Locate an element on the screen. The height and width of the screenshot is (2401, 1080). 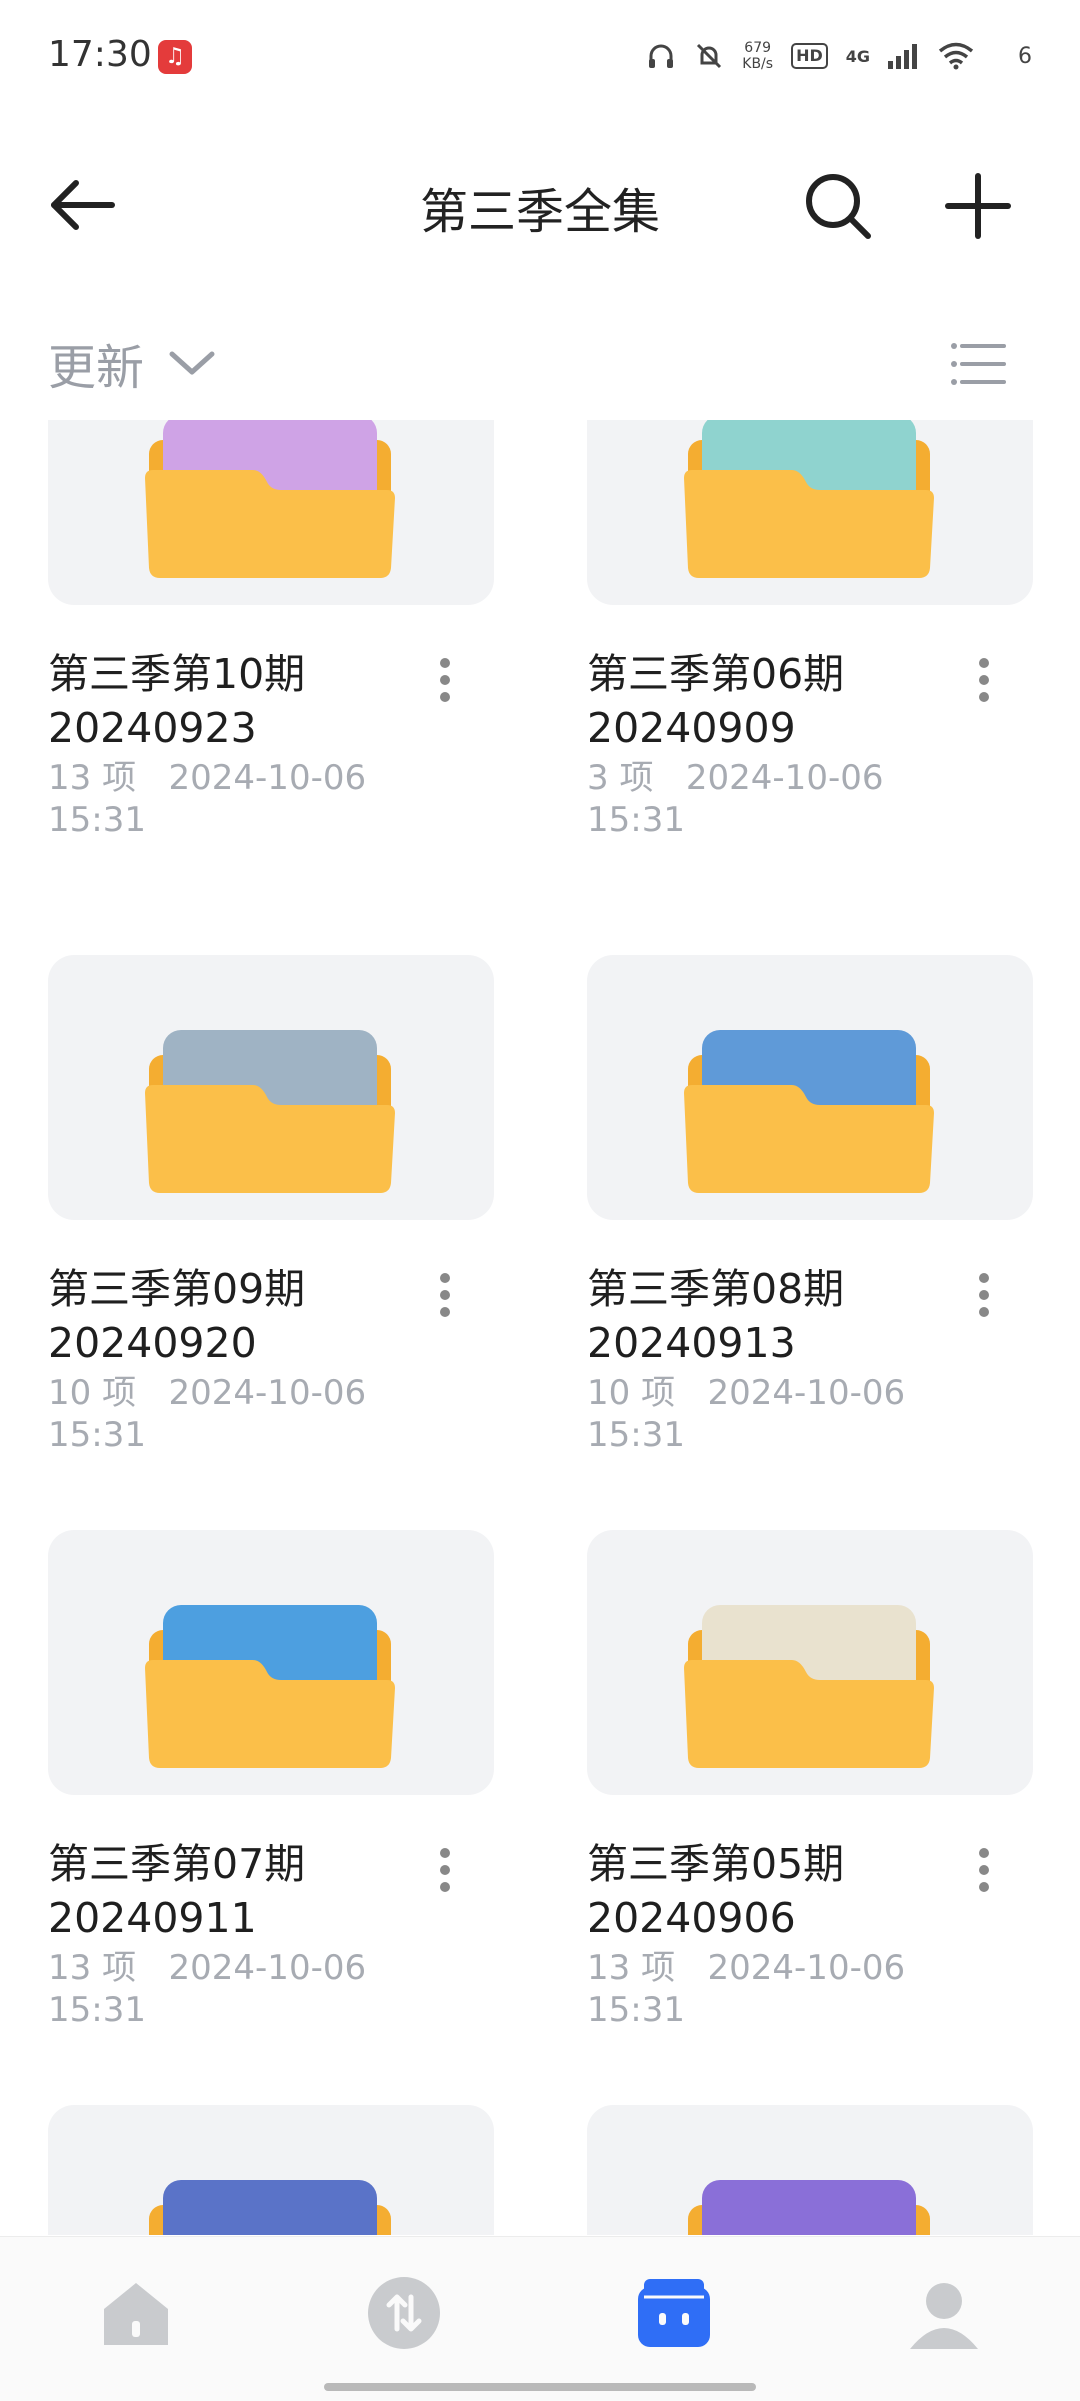
search-button is located at coordinates (838, 206).